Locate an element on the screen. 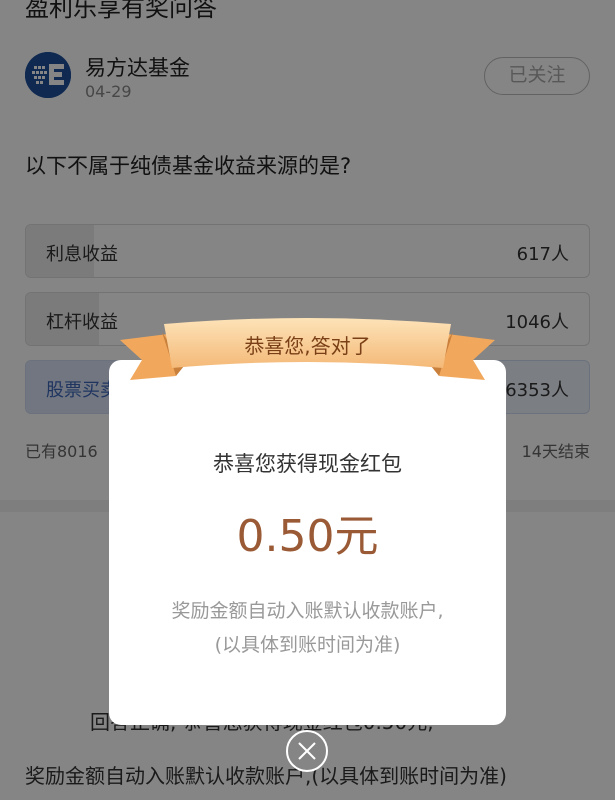 This screenshot has height=800, width=615. reward-amount: 0.50元 is located at coordinates (307, 536).